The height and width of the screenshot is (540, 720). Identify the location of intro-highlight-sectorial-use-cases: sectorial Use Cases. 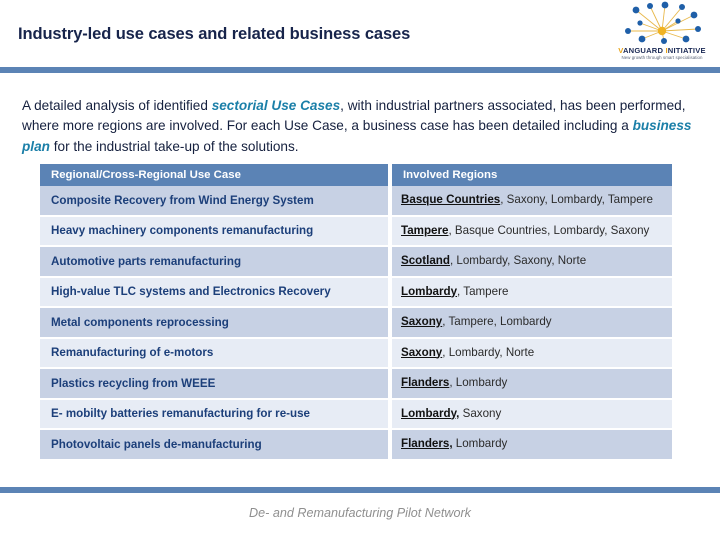
(276, 105).